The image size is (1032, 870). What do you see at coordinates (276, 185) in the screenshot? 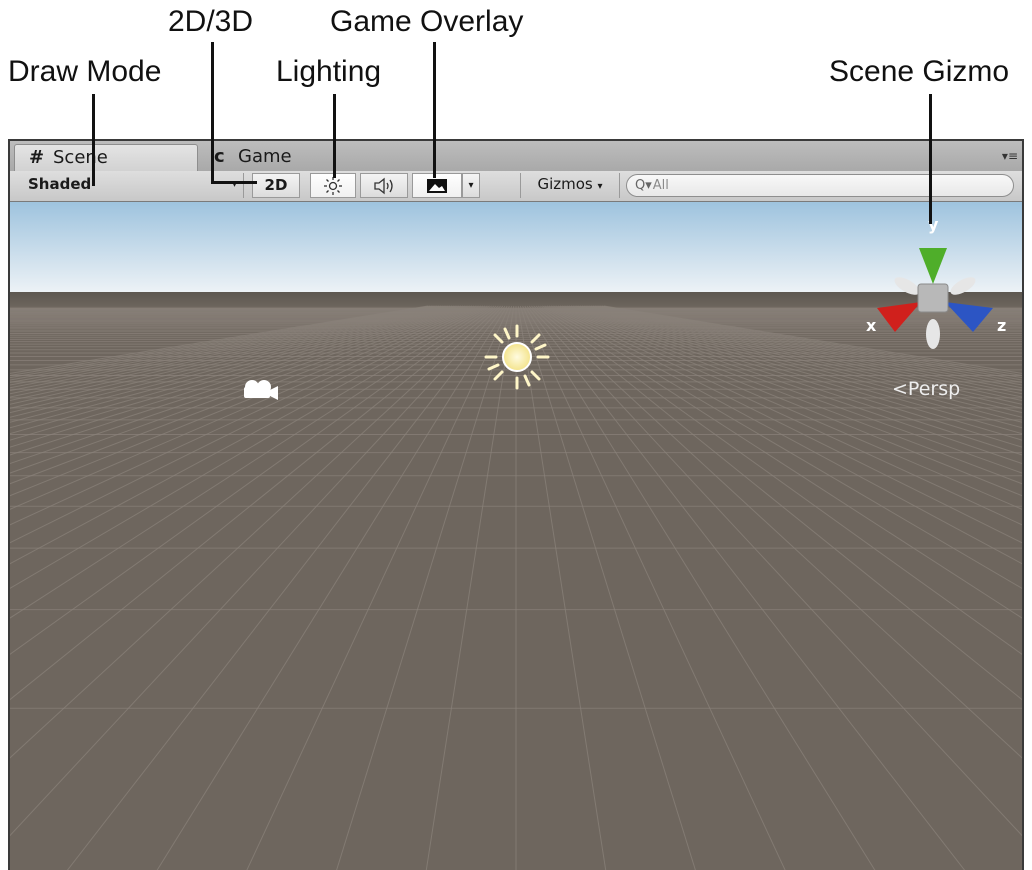
I see `2d-toggle-button: 2D` at bounding box center [276, 185].